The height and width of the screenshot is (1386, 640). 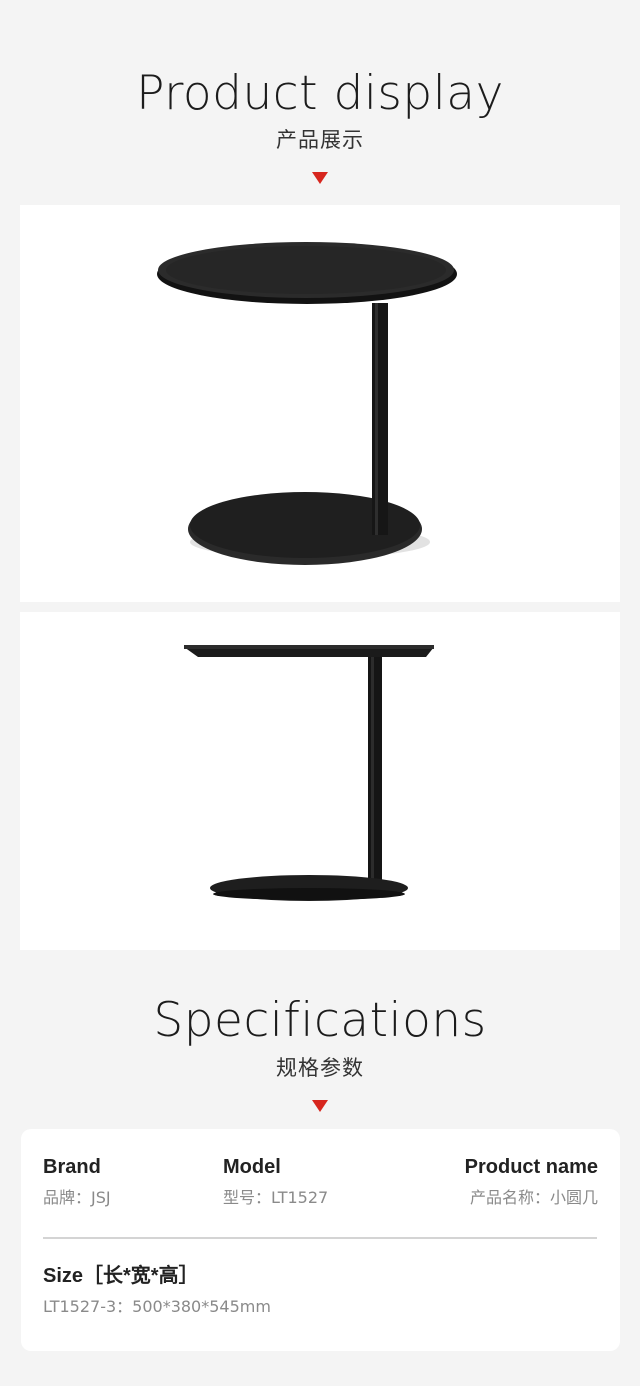 What do you see at coordinates (157, 1290) in the screenshot?
I see `spec-size: Size［长*宽*高］ LT1527-3：500*380*545mm` at bounding box center [157, 1290].